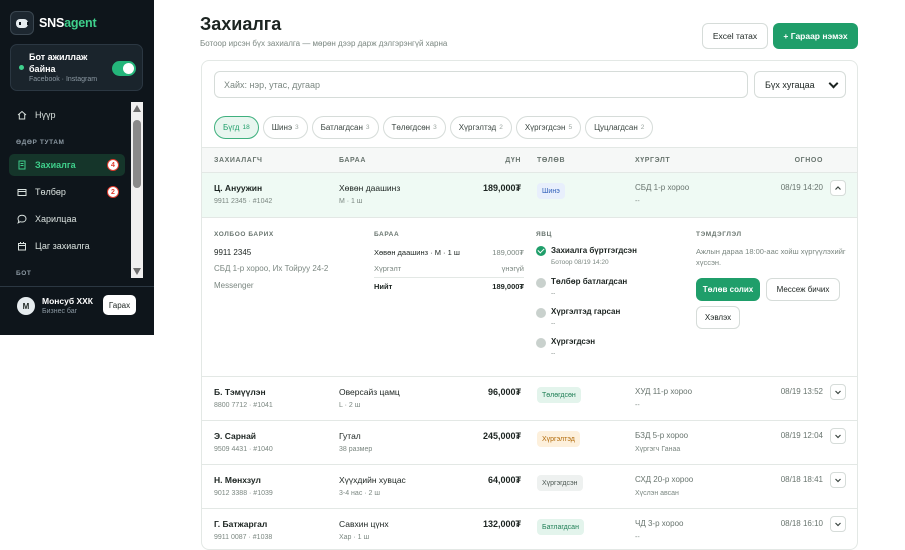 Image resolution: width=905 pixels, height=550 pixels. What do you see at coordinates (113, 192) in the screenshot?
I see `payments-count-badge: 2` at bounding box center [113, 192].